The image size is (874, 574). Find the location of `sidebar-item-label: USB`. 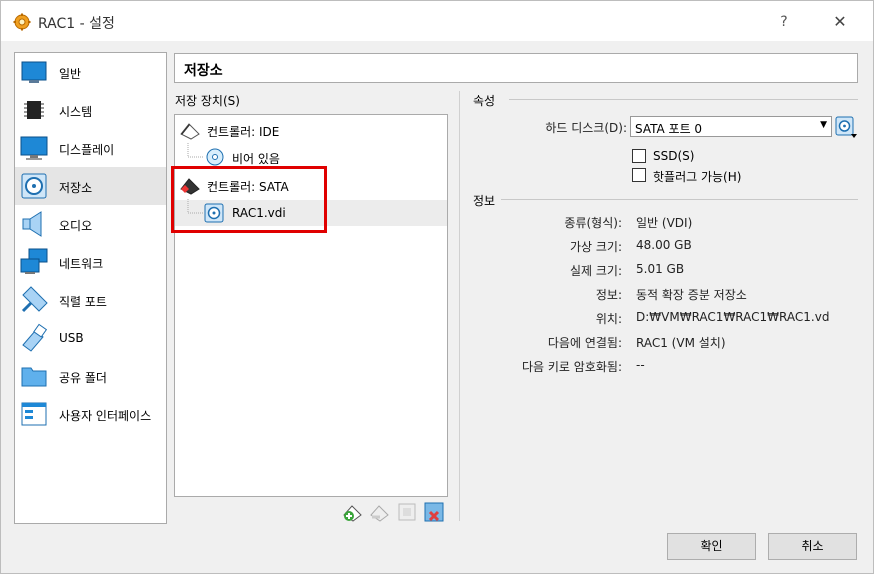

sidebar-item-label: USB is located at coordinates (71, 338).